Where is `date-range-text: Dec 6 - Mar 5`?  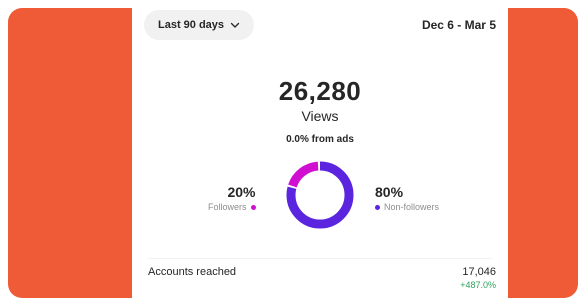
date-range-text: Dec 6 - Mar 5 is located at coordinates (458, 25).